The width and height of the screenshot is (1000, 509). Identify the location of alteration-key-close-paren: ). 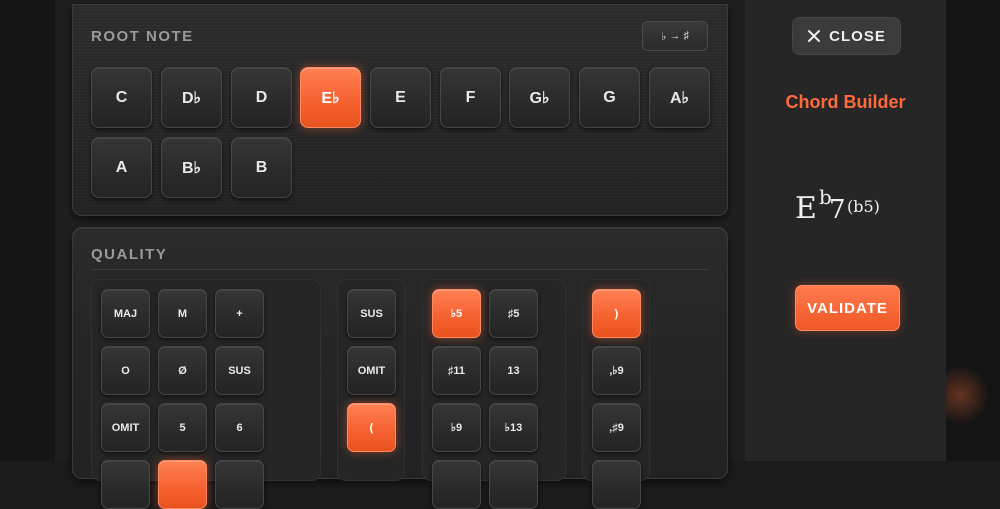
(616, 313).